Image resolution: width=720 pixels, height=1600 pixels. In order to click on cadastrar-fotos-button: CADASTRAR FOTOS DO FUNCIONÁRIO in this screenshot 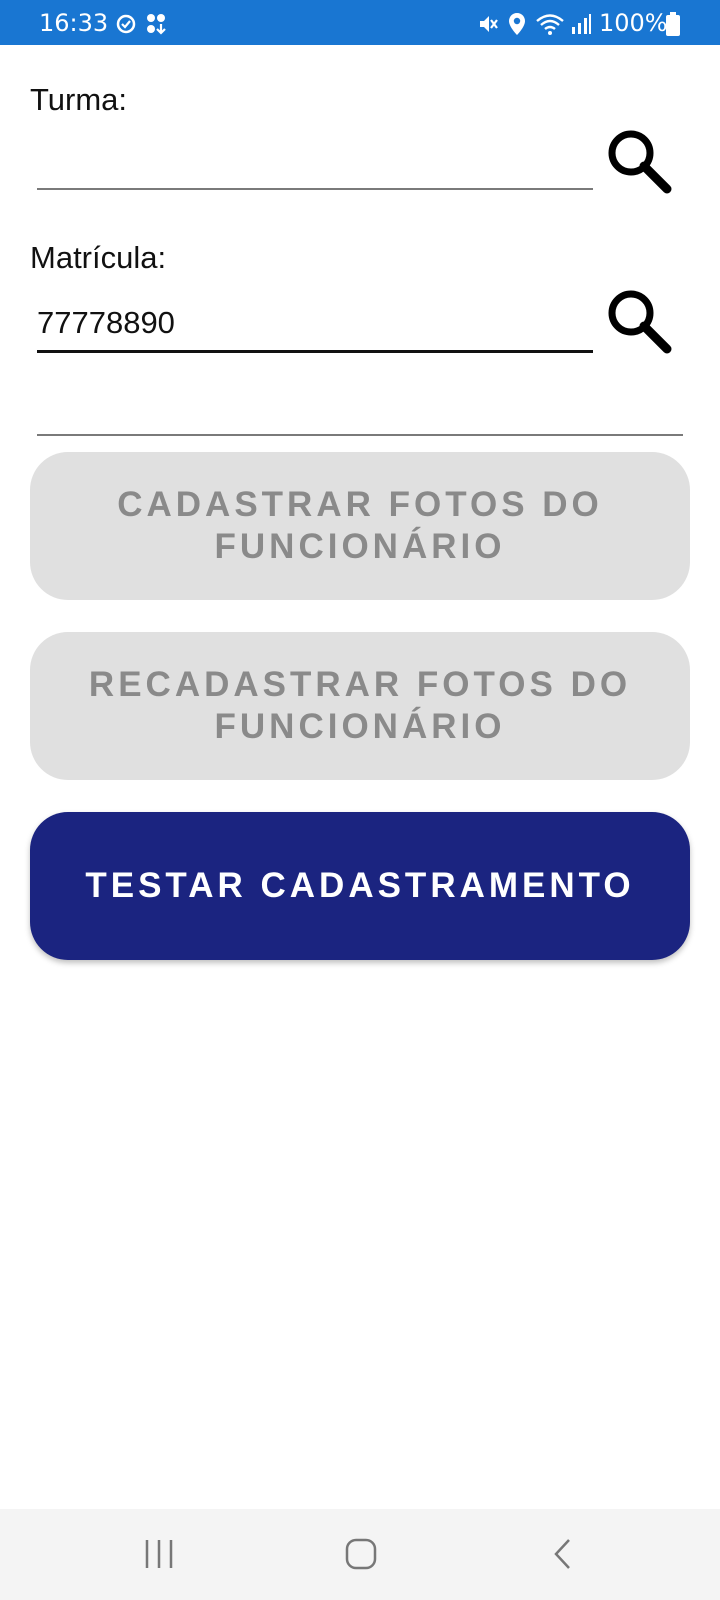, I will do `click(360, 526)`.